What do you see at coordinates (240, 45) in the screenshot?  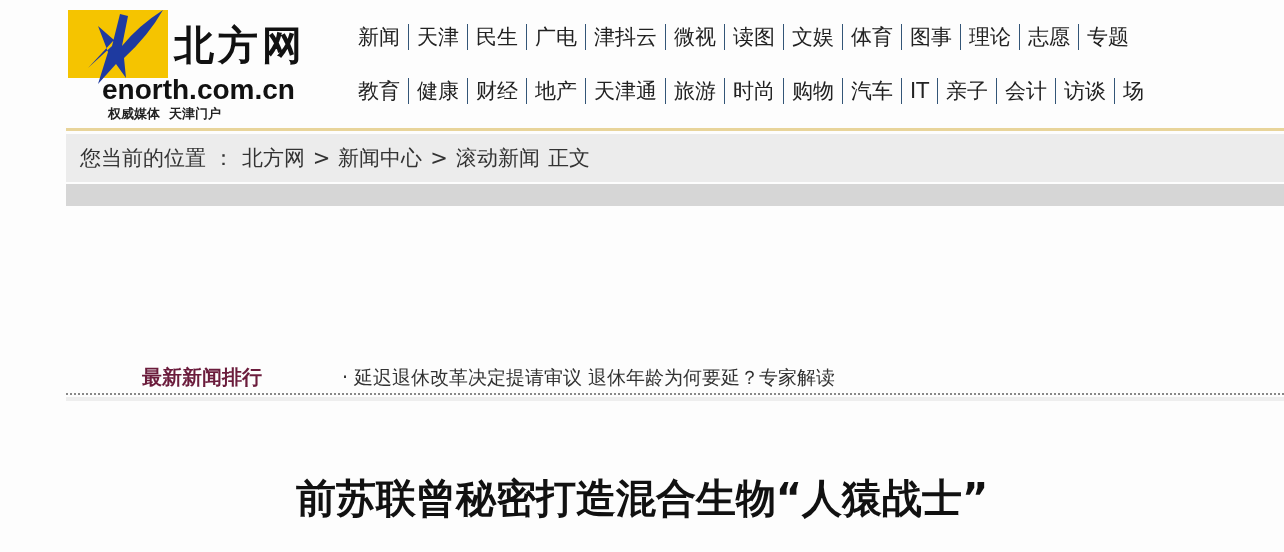 I see `logo-name: 北方网` at bounding box center [240, 45].